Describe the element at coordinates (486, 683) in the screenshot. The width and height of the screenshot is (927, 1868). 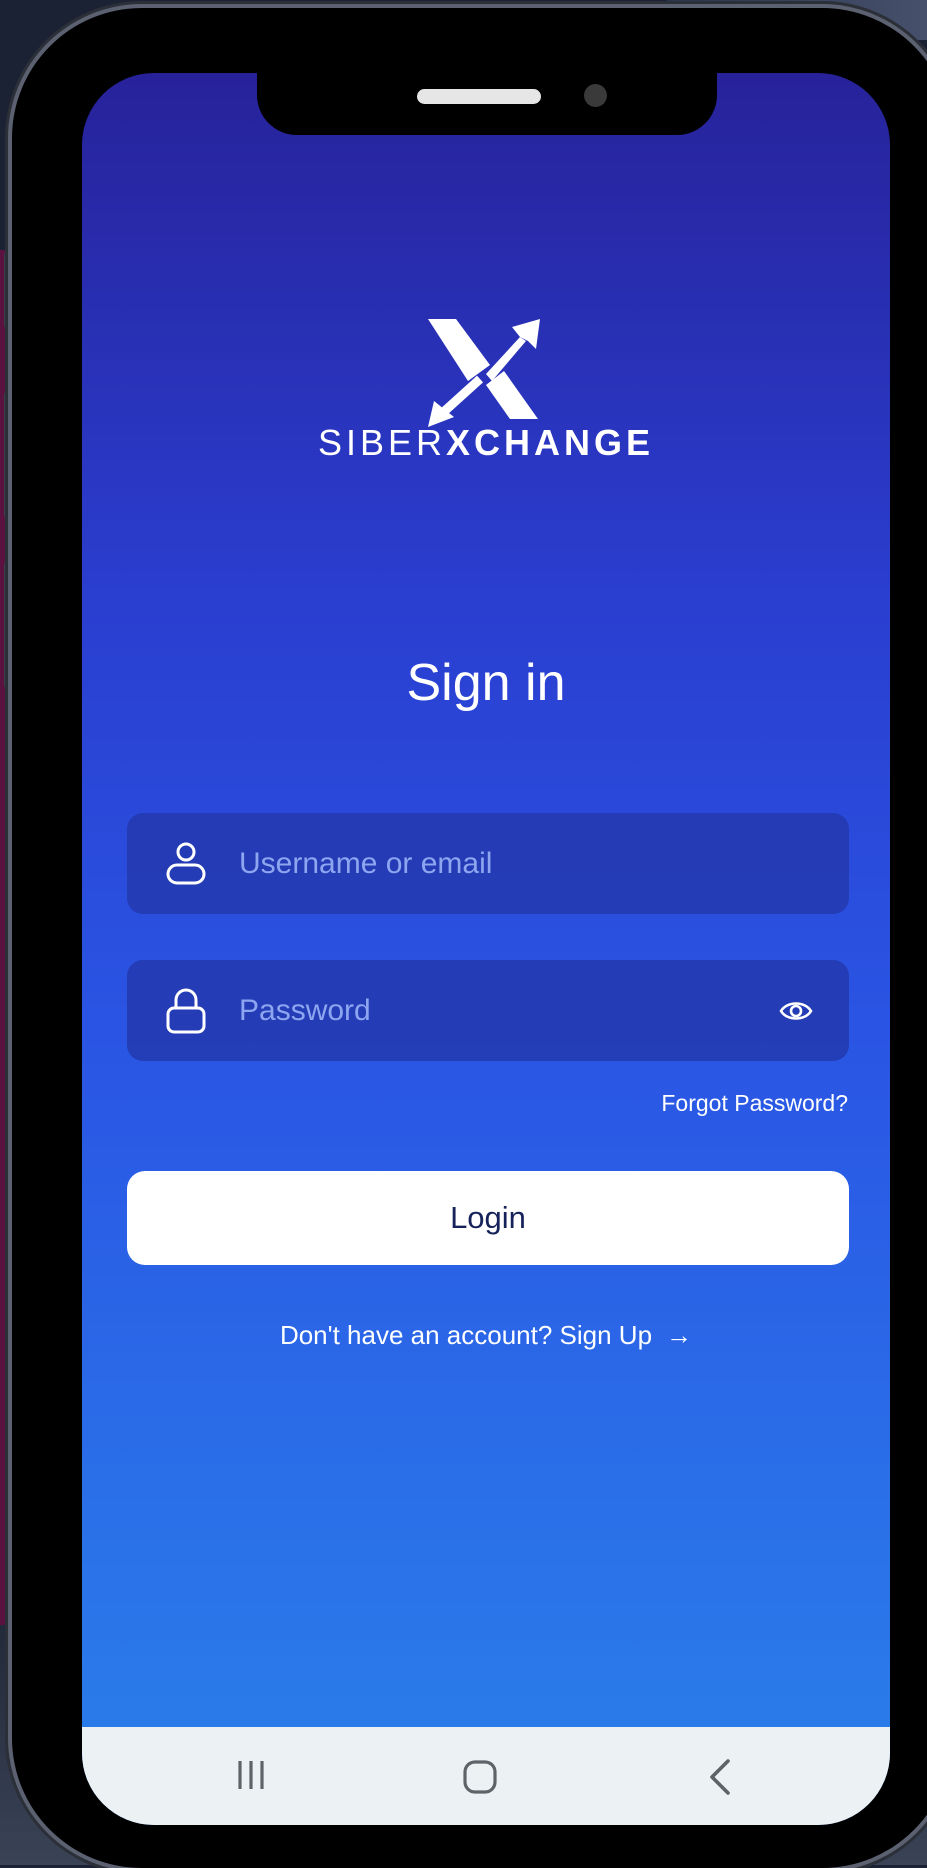
I see `page-title: Sign in` at that location.